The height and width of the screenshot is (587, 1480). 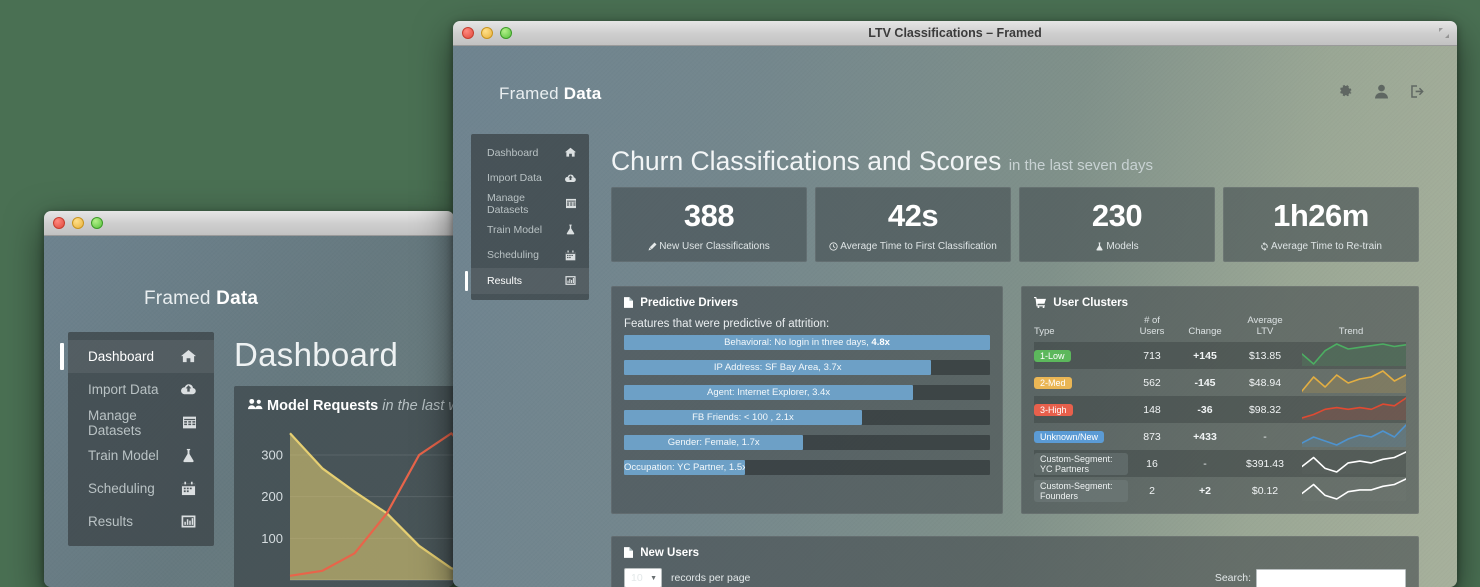 I want to click on cluster-row: Custom-Segment: YC Partners 16 - $391.43, so click(x=1220, y=463).